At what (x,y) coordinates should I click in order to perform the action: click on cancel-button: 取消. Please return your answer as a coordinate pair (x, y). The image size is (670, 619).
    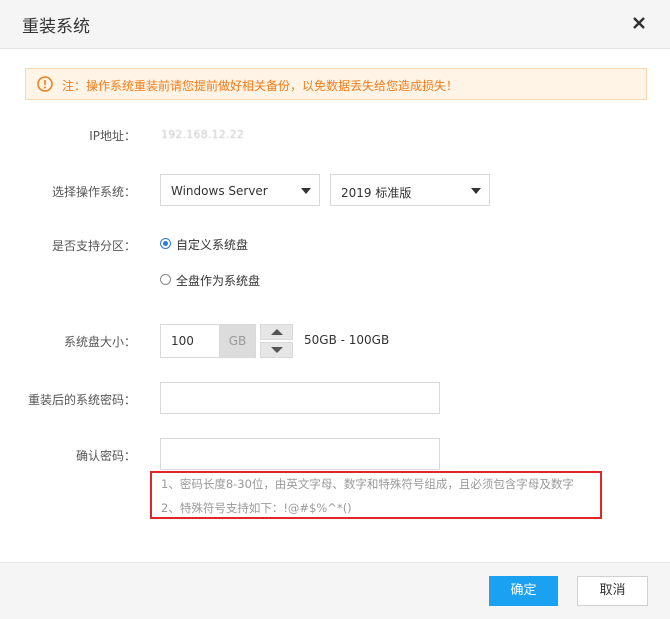
    Looking at the image, I should click on (612, 591).